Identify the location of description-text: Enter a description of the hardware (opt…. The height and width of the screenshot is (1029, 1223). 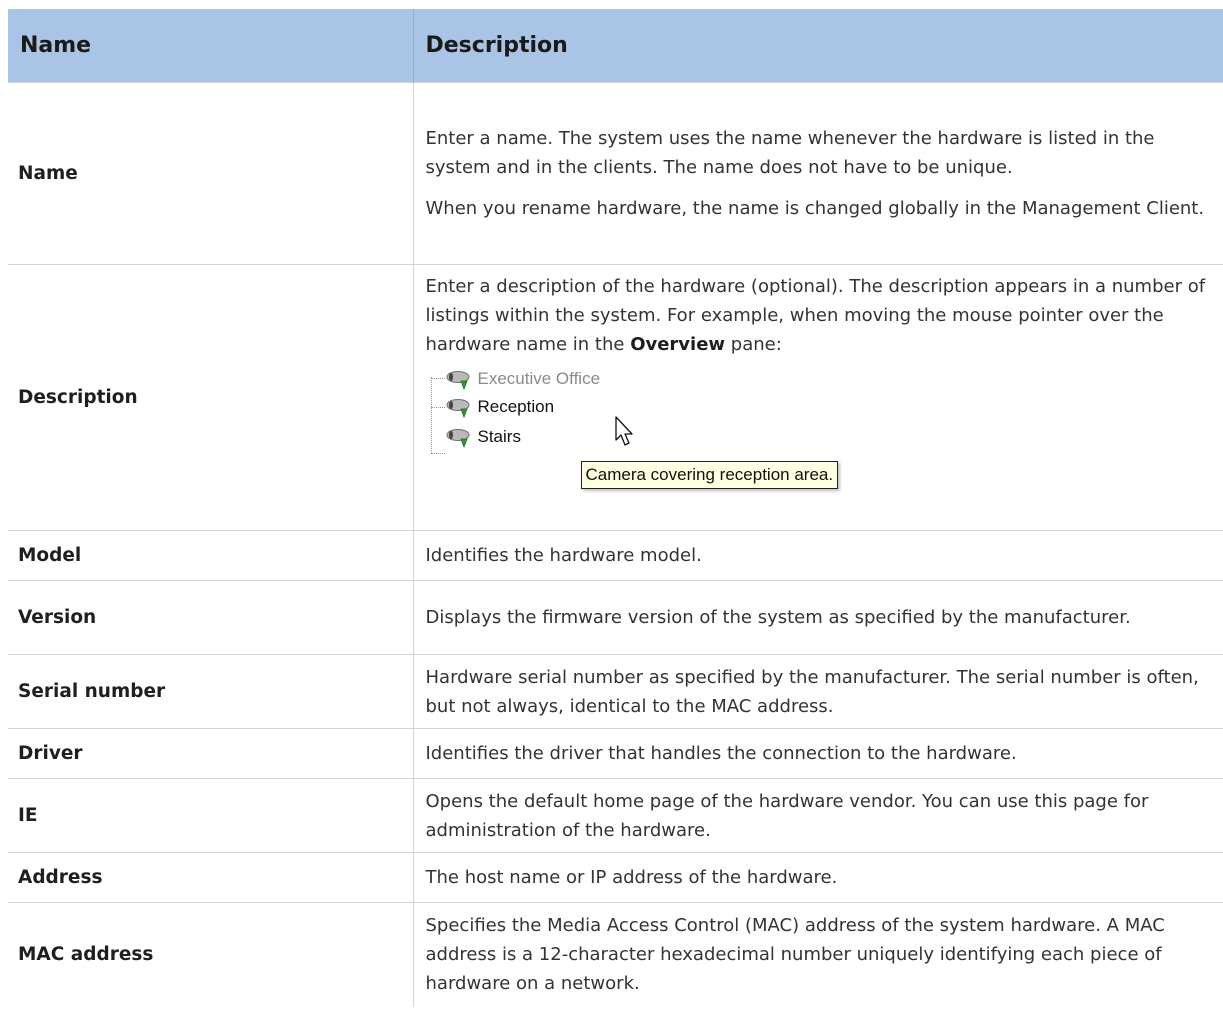
(815, 315).